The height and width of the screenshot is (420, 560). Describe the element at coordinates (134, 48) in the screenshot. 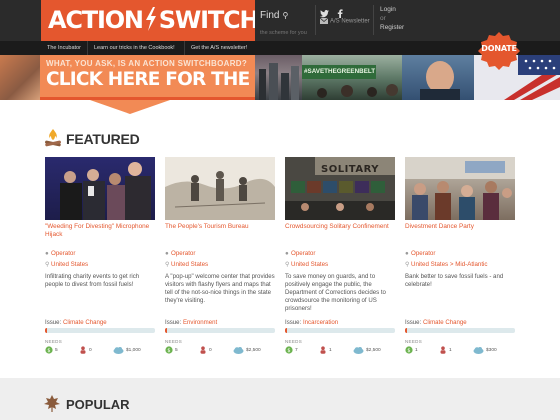

I see `nav-item-cookbook: Learn our tricks in the Cookbook!` at that location.